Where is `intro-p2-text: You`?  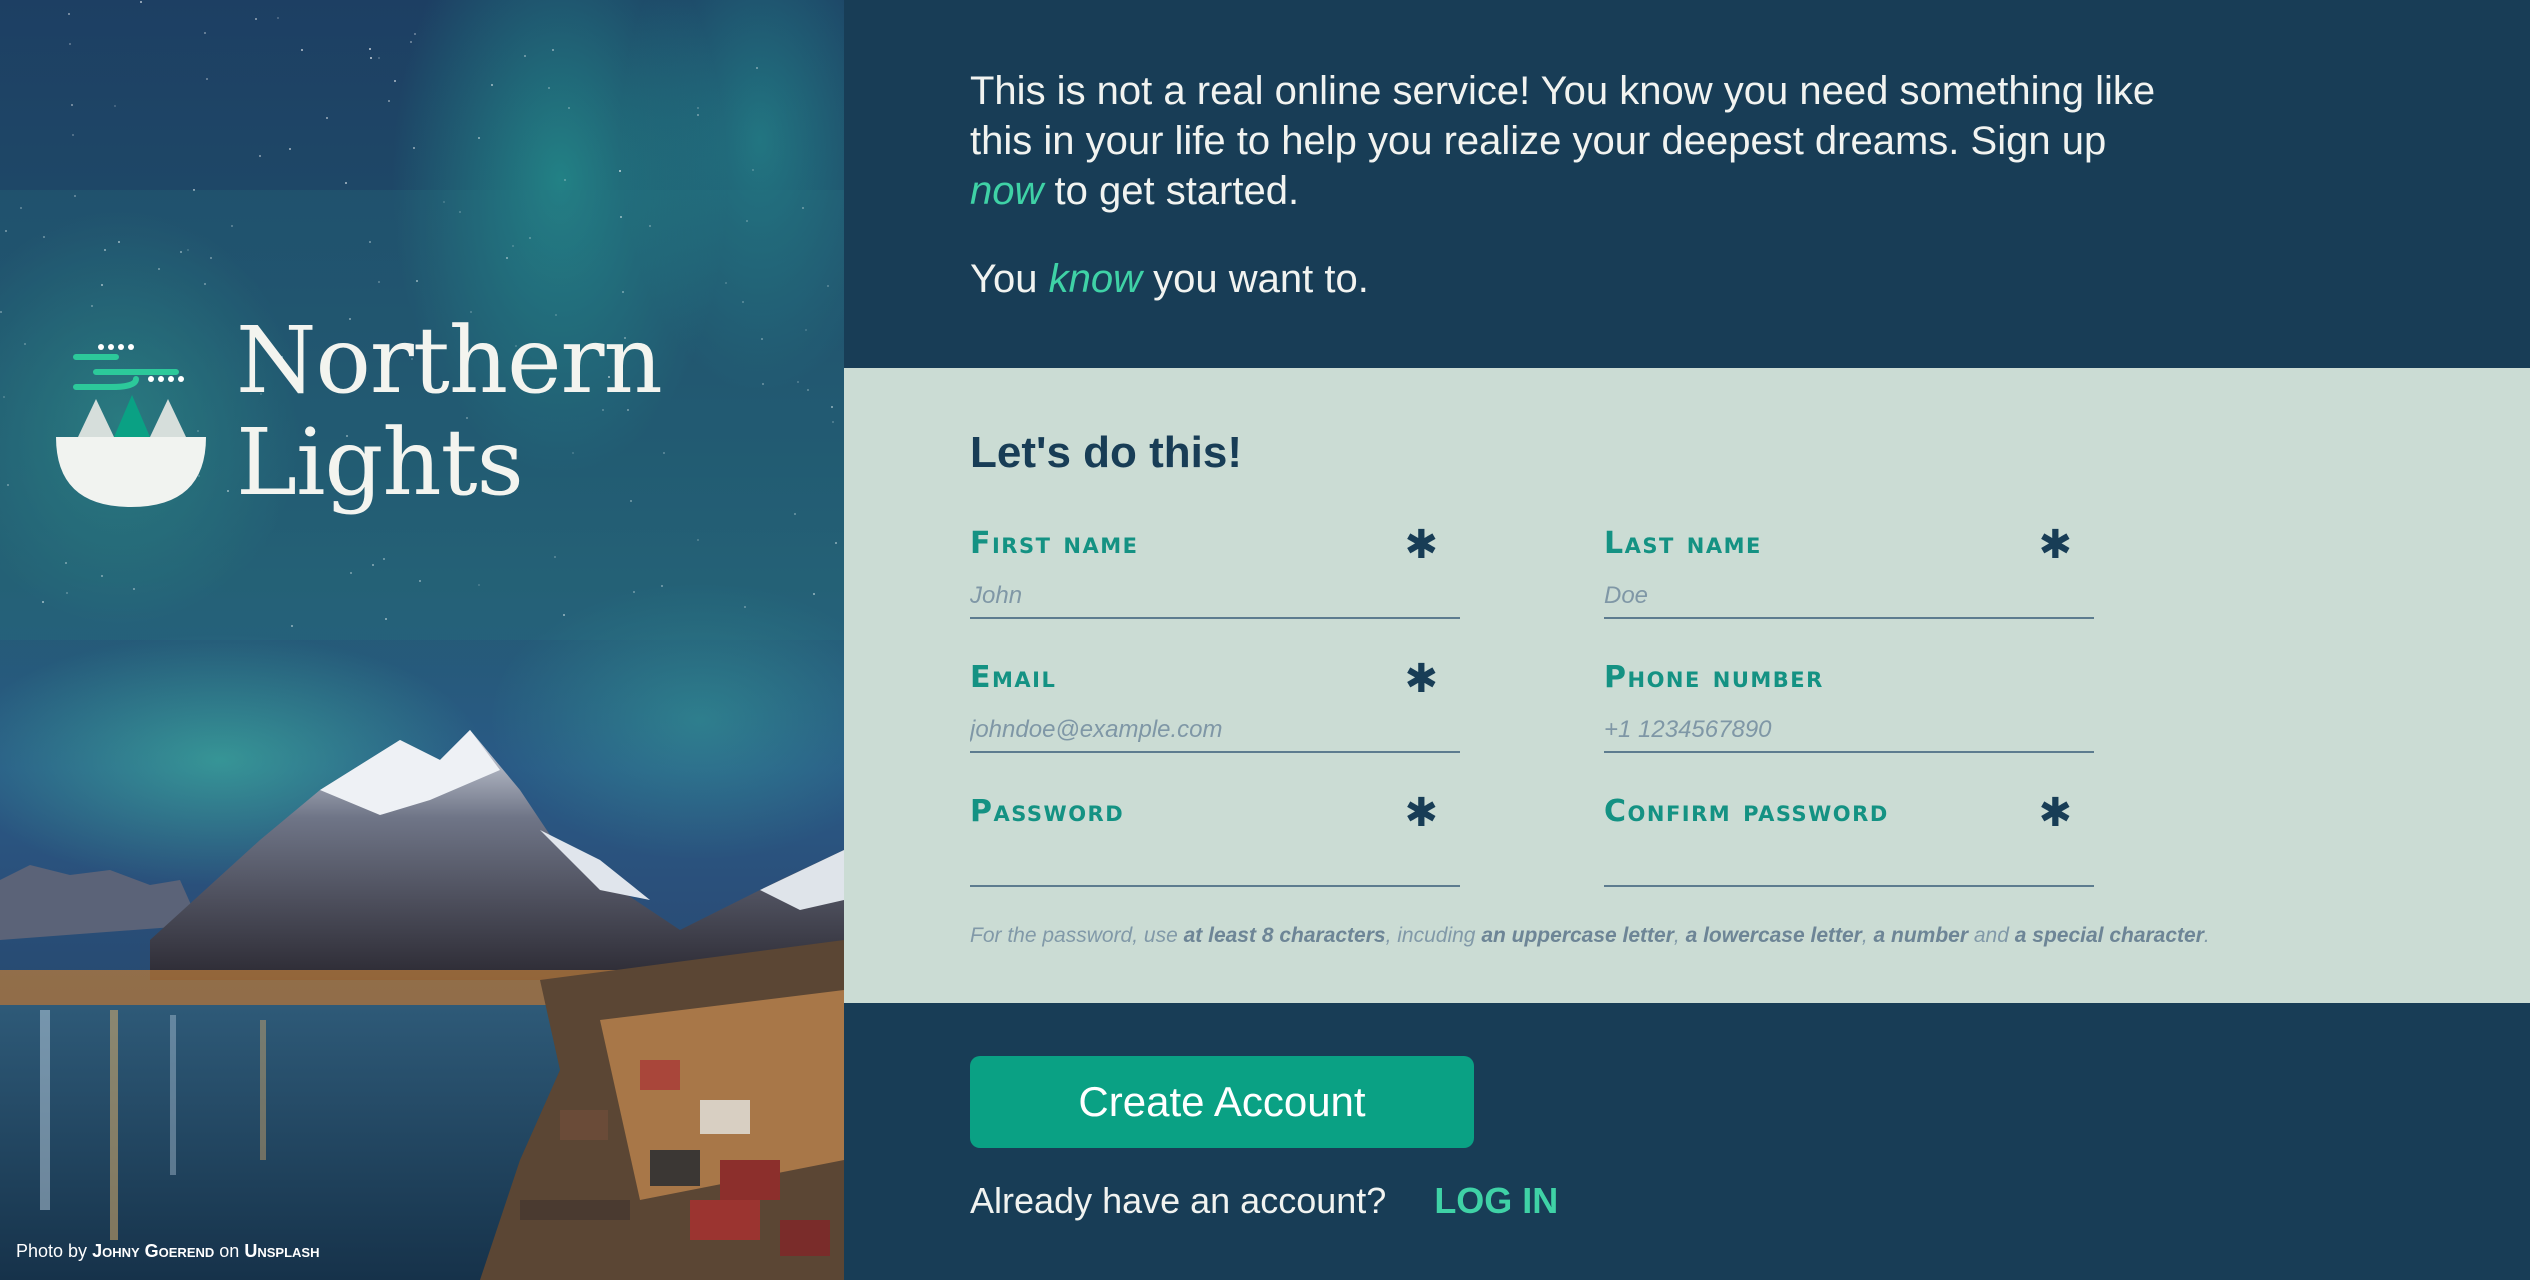
intro-p2-text: You is located at coordinates (1009, 279).